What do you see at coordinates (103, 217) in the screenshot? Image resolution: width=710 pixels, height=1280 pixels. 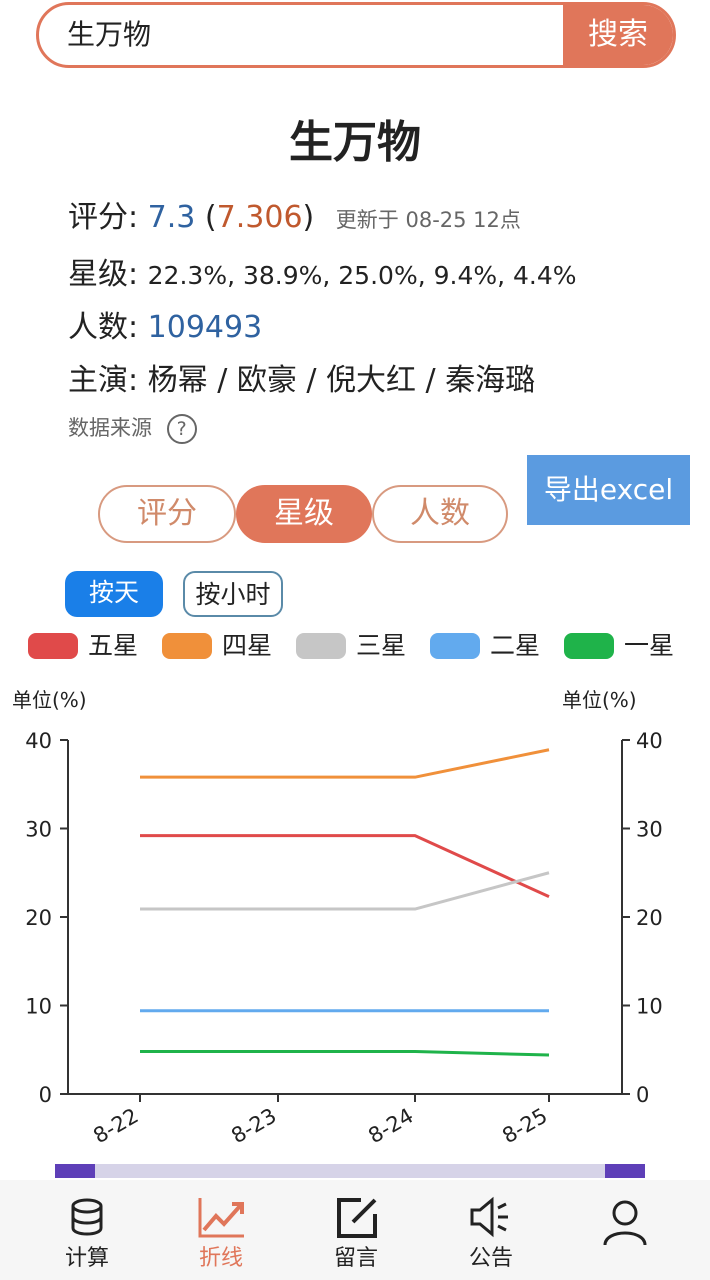 I see `rating-label: 评分:` at bounding box center [103, 217].